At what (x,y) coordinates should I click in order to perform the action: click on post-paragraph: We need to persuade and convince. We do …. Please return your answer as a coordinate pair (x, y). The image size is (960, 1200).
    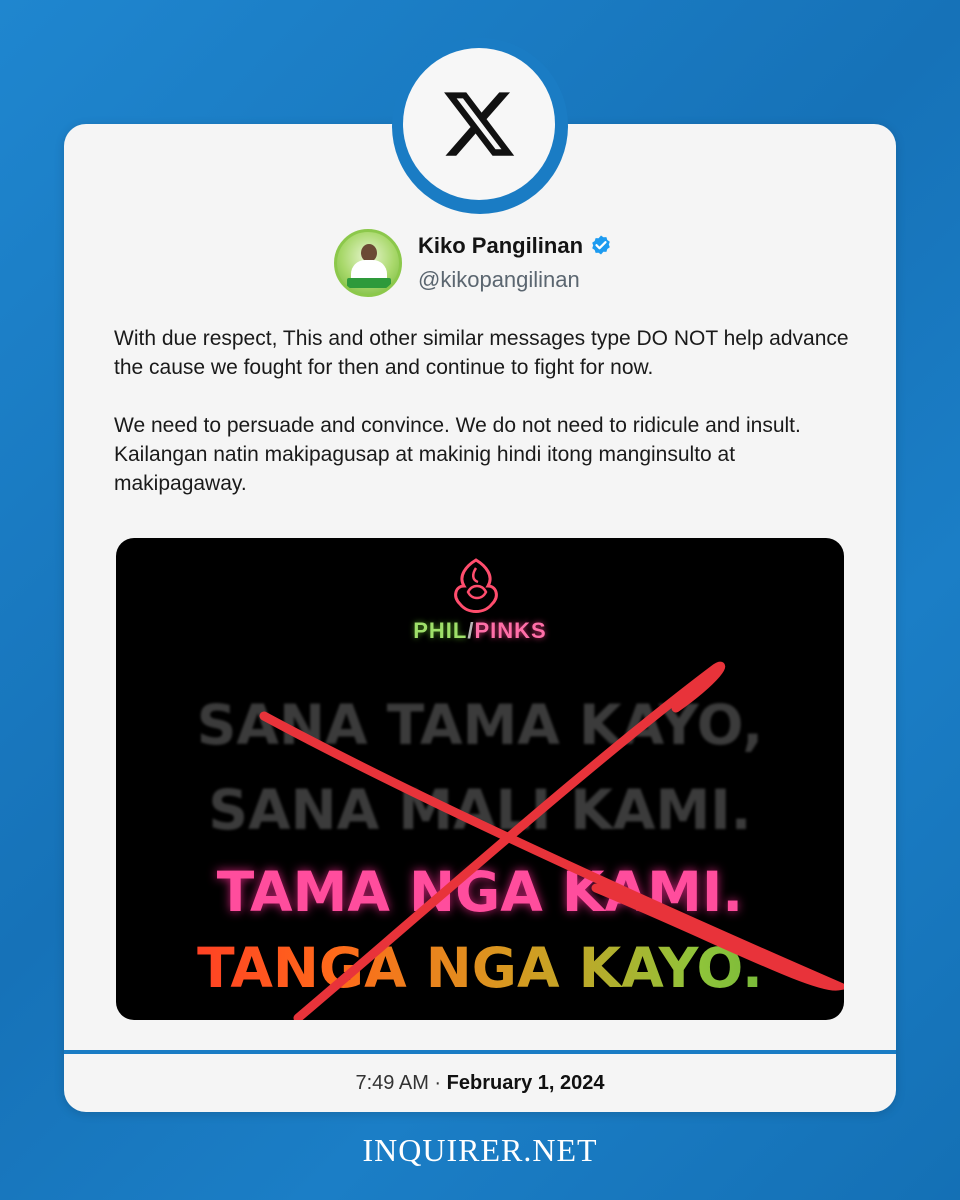
    Looking at the image, I should click on (457, 454).